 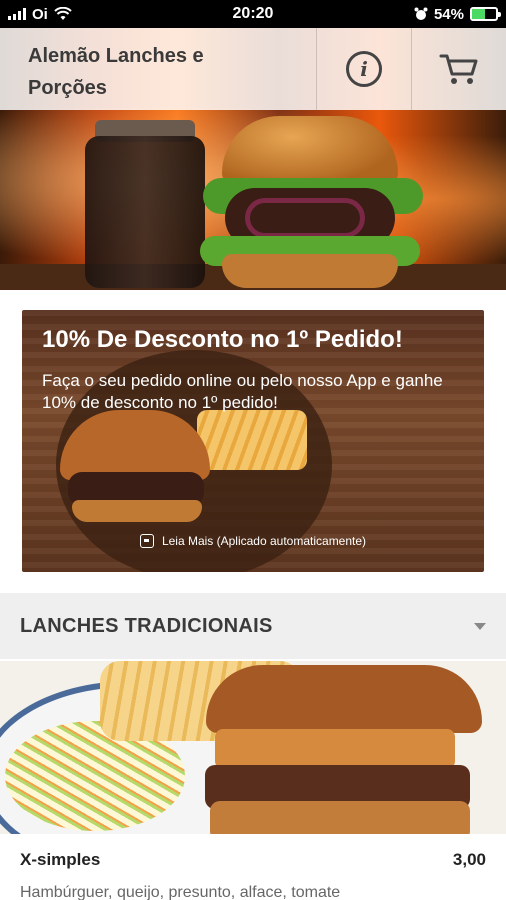 I want to click on category-title: LANCHES TRADICIONAIS, so click(x=146, y=625).